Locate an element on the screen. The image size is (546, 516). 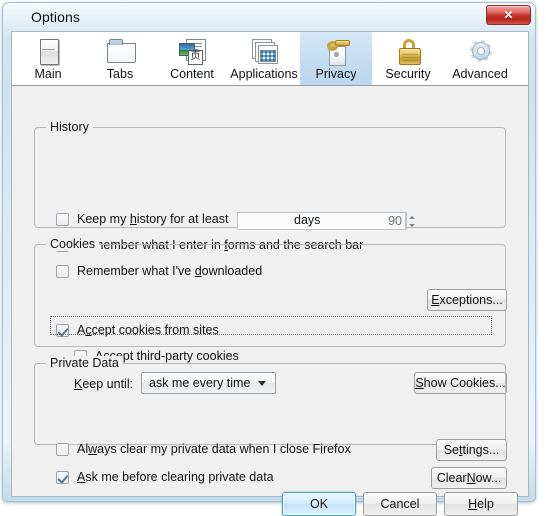
close-icon: ✕ is located at coordinates (508, 15).